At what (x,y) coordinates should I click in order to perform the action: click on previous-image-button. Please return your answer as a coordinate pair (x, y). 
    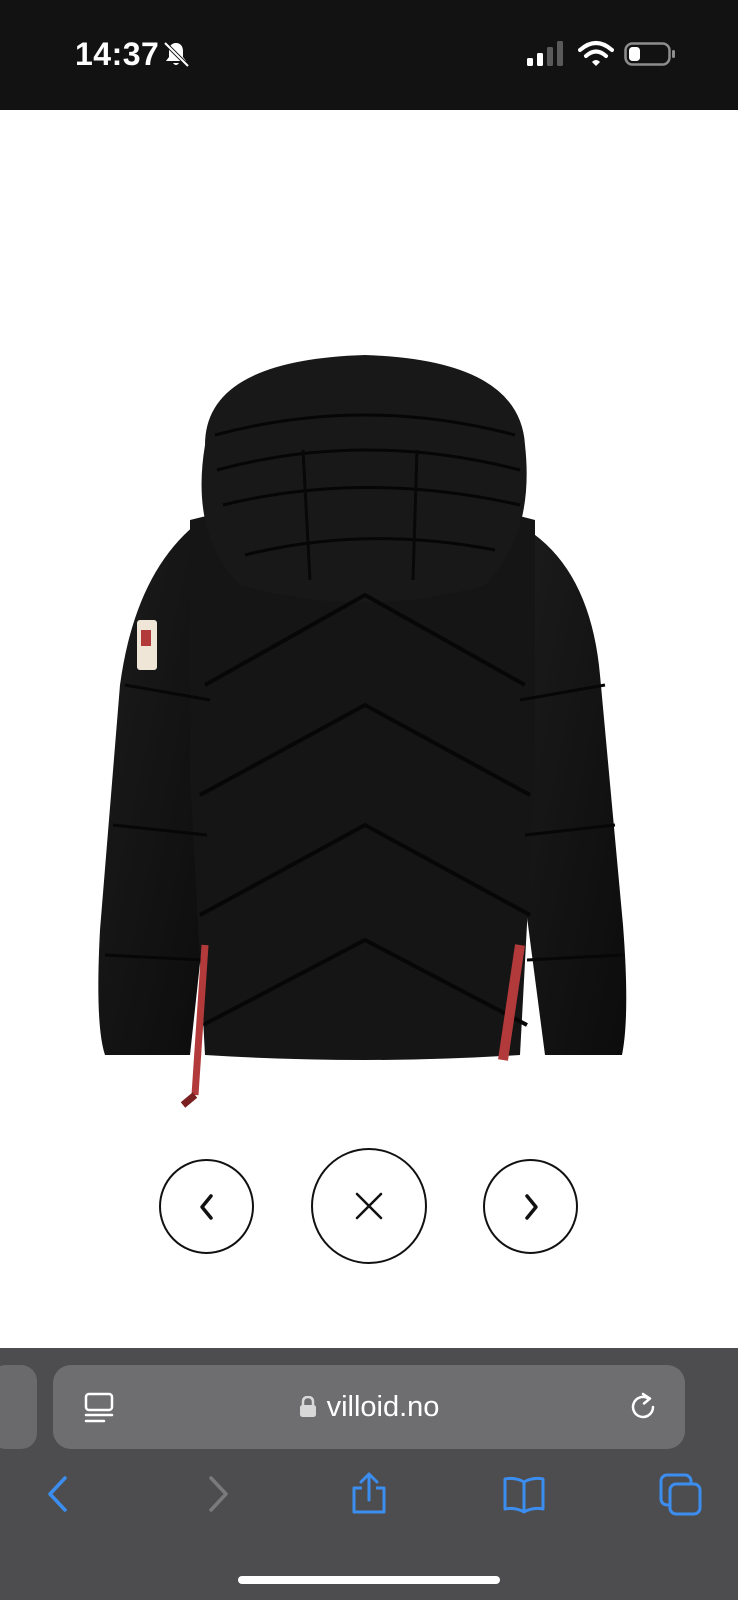
    Looking at the image, I should click on (206, 1206).